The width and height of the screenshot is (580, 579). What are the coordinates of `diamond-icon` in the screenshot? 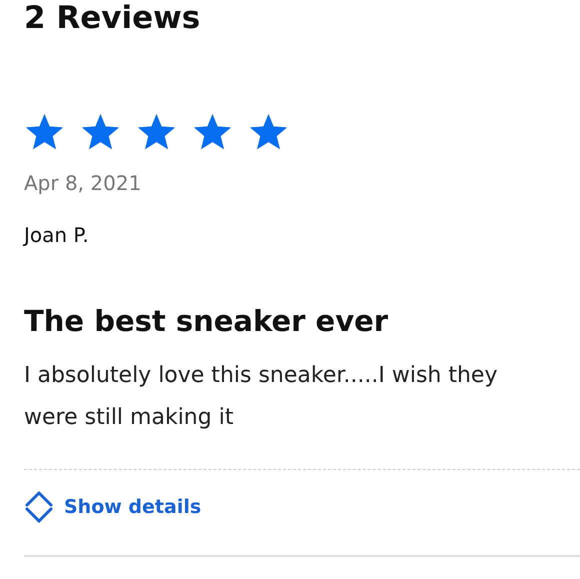 It's located at (39, 507).